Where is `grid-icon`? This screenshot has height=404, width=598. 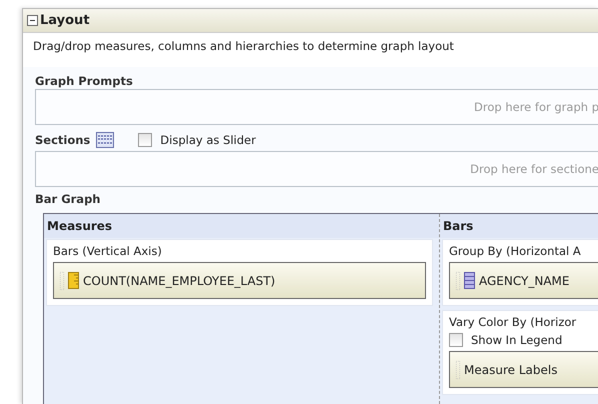 grid-icon is located at coordinates (105, 140).